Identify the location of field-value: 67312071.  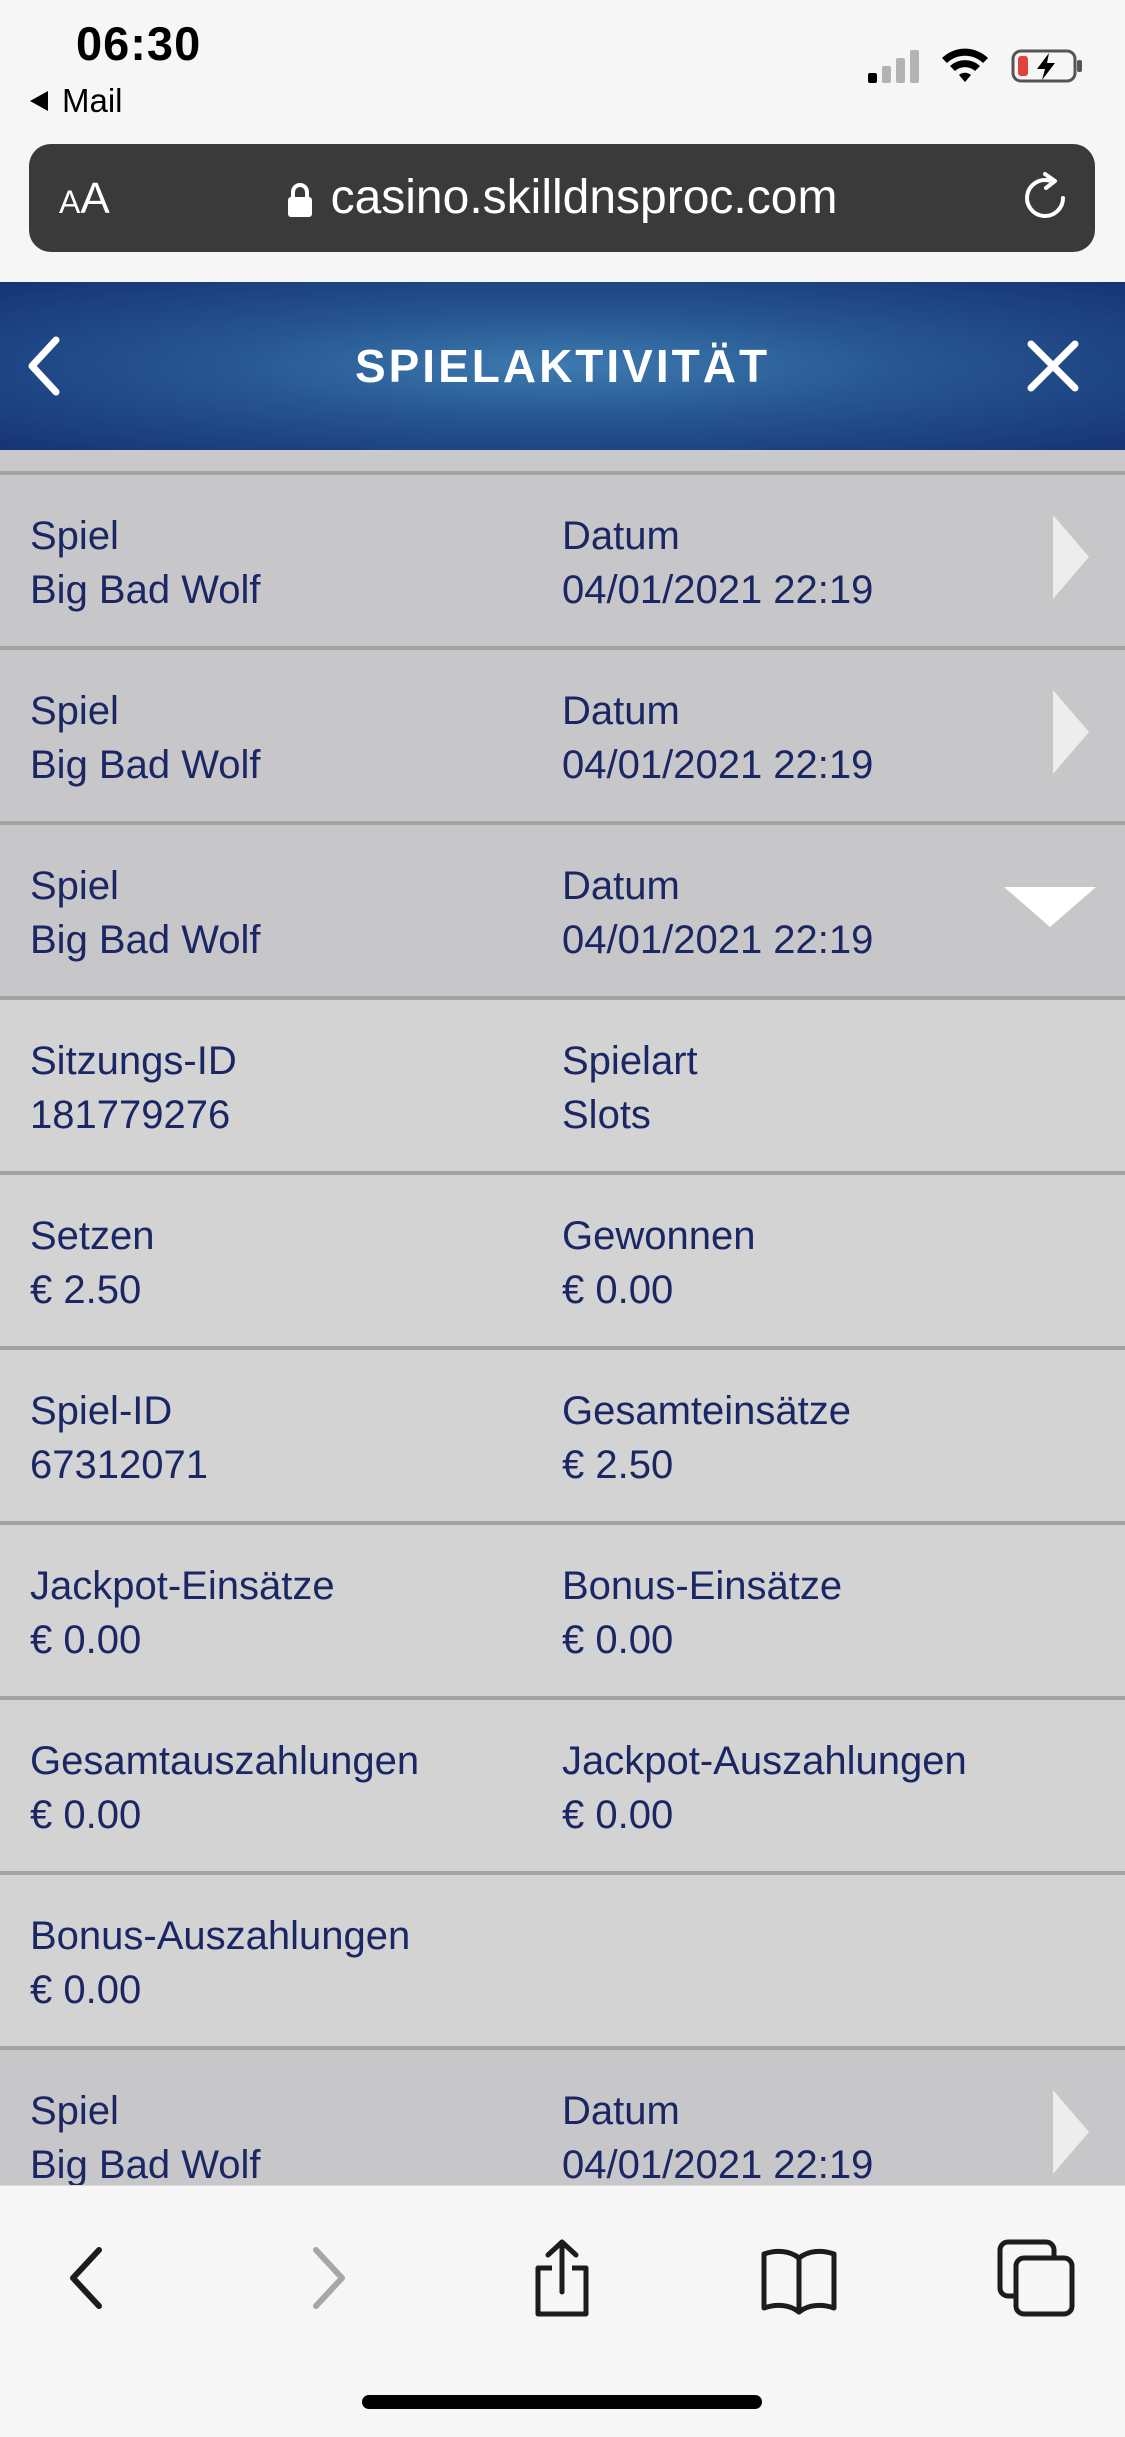
(119, 1465).